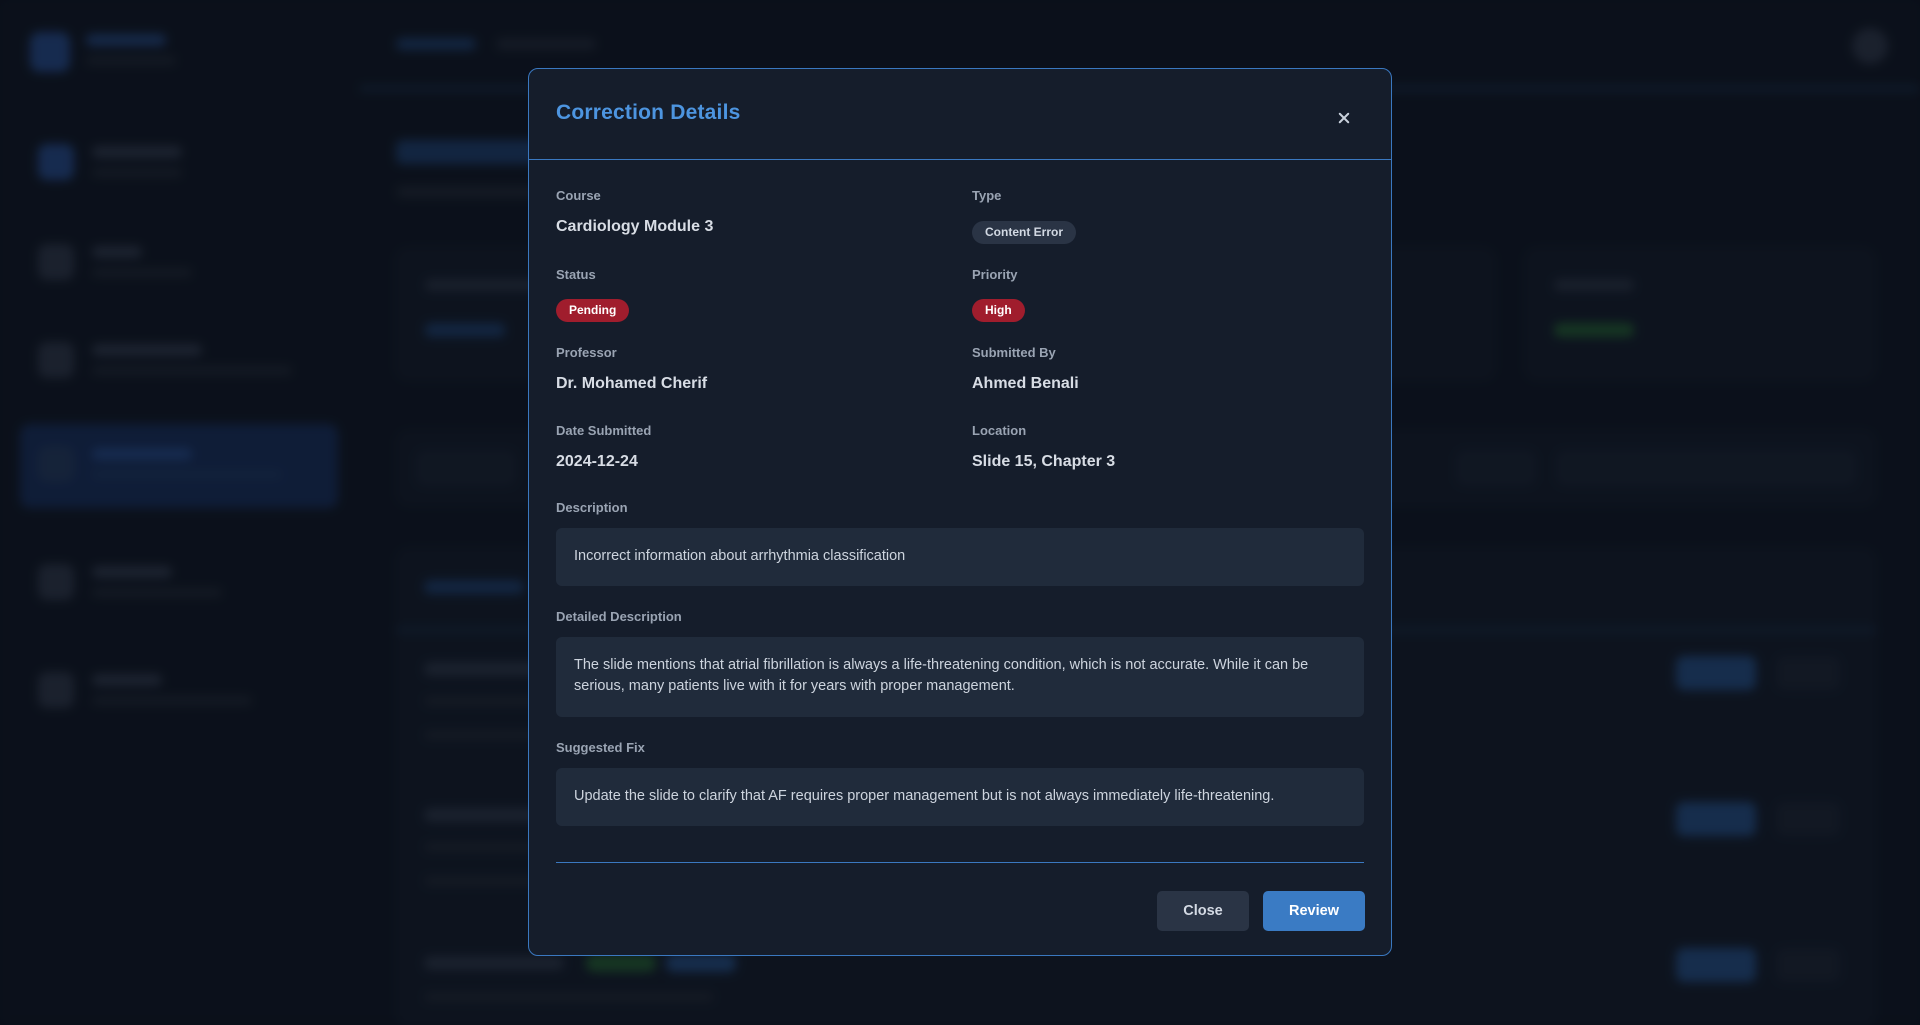  What do you see at coordinates (960, 862) in the screenshot?
I see `footer-divider` at bounding box center [960, 862].